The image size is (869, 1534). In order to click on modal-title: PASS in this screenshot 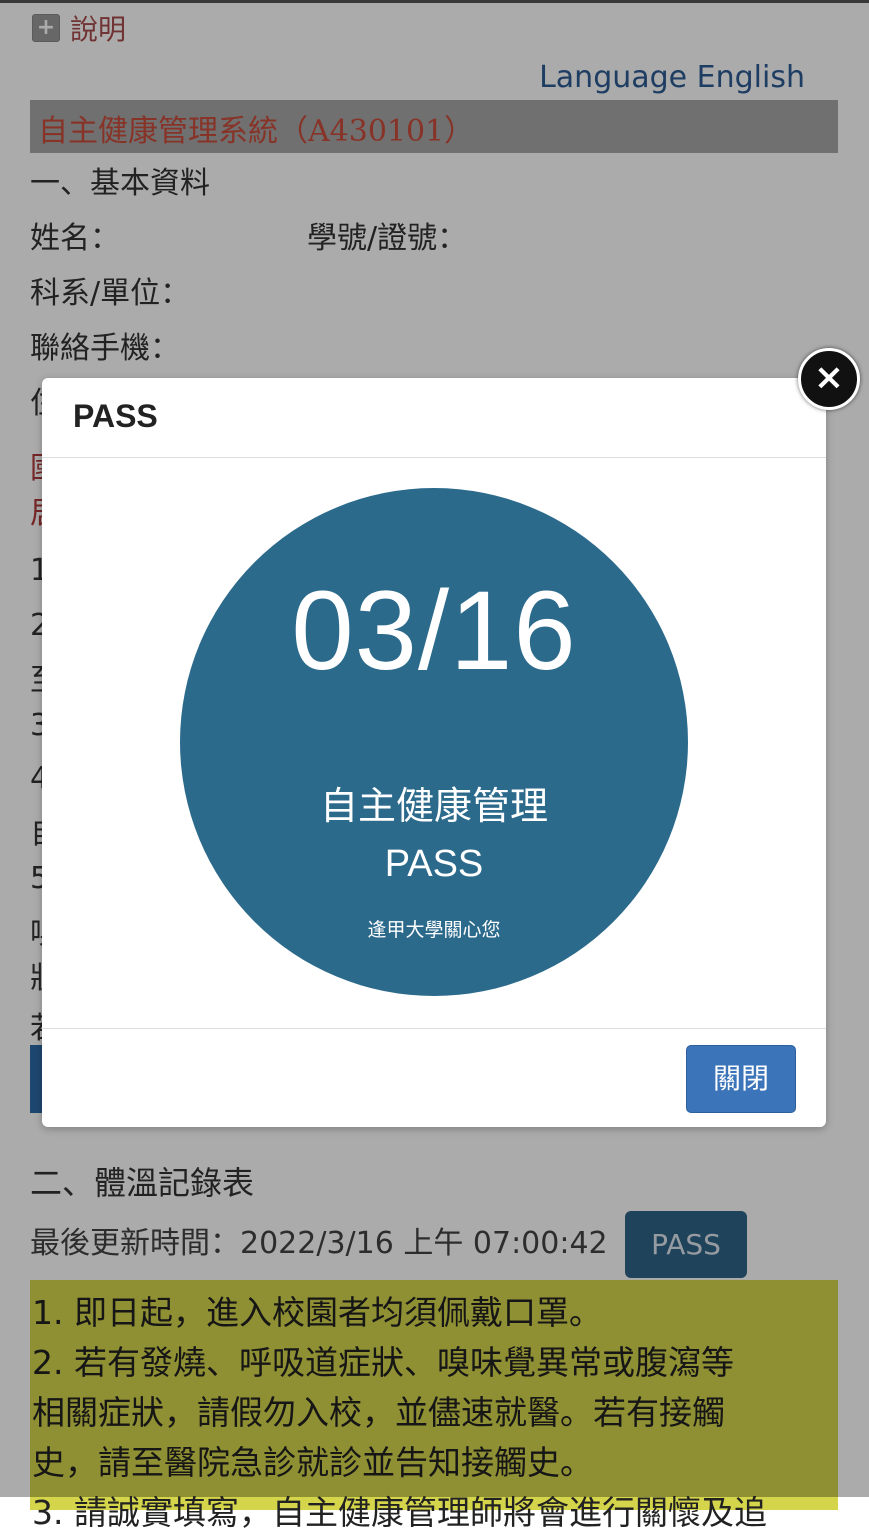, I will do `click(115, 416)`.